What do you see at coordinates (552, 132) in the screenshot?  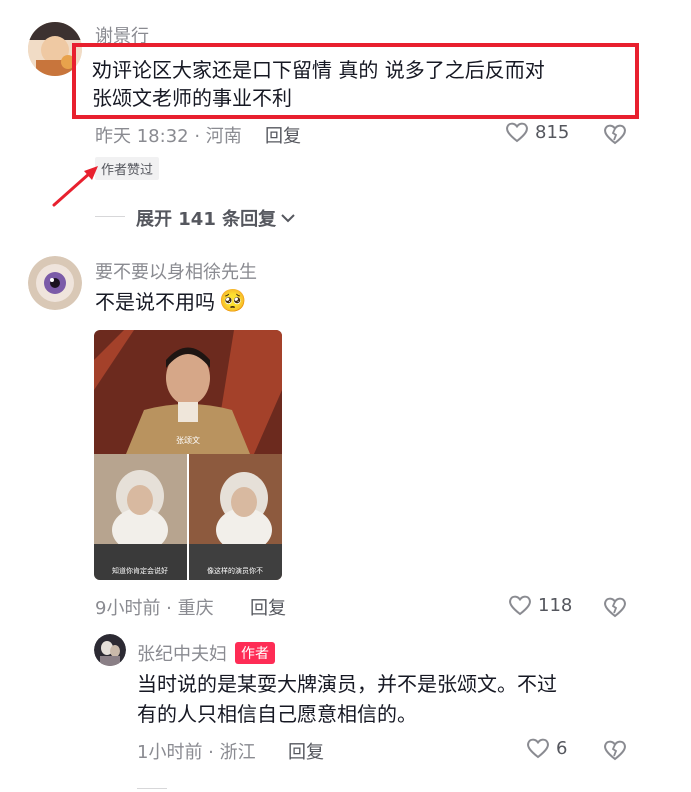 I see `like-count: 815` at bounding box center [552, 132].